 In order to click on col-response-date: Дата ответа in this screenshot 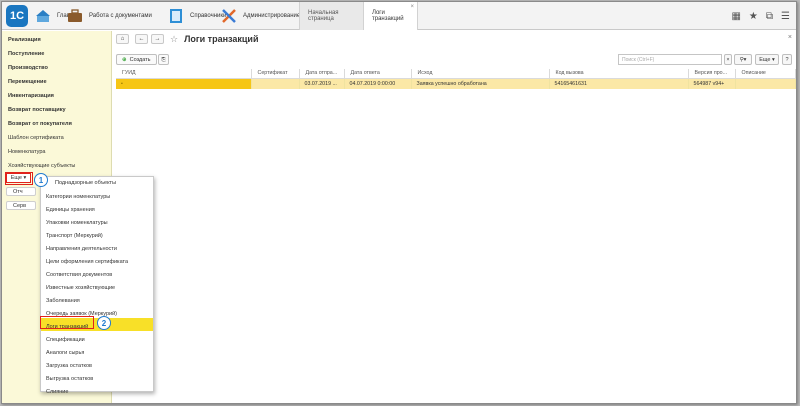, I will do `click(378, 74)`.